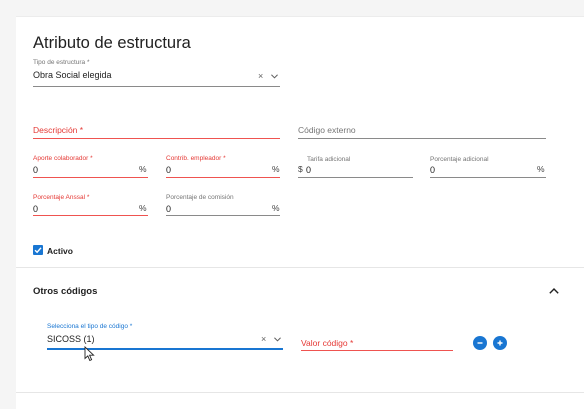 The image size is (584, 409). I want to click on porcentaje-comision-underline, so click(223, 215).